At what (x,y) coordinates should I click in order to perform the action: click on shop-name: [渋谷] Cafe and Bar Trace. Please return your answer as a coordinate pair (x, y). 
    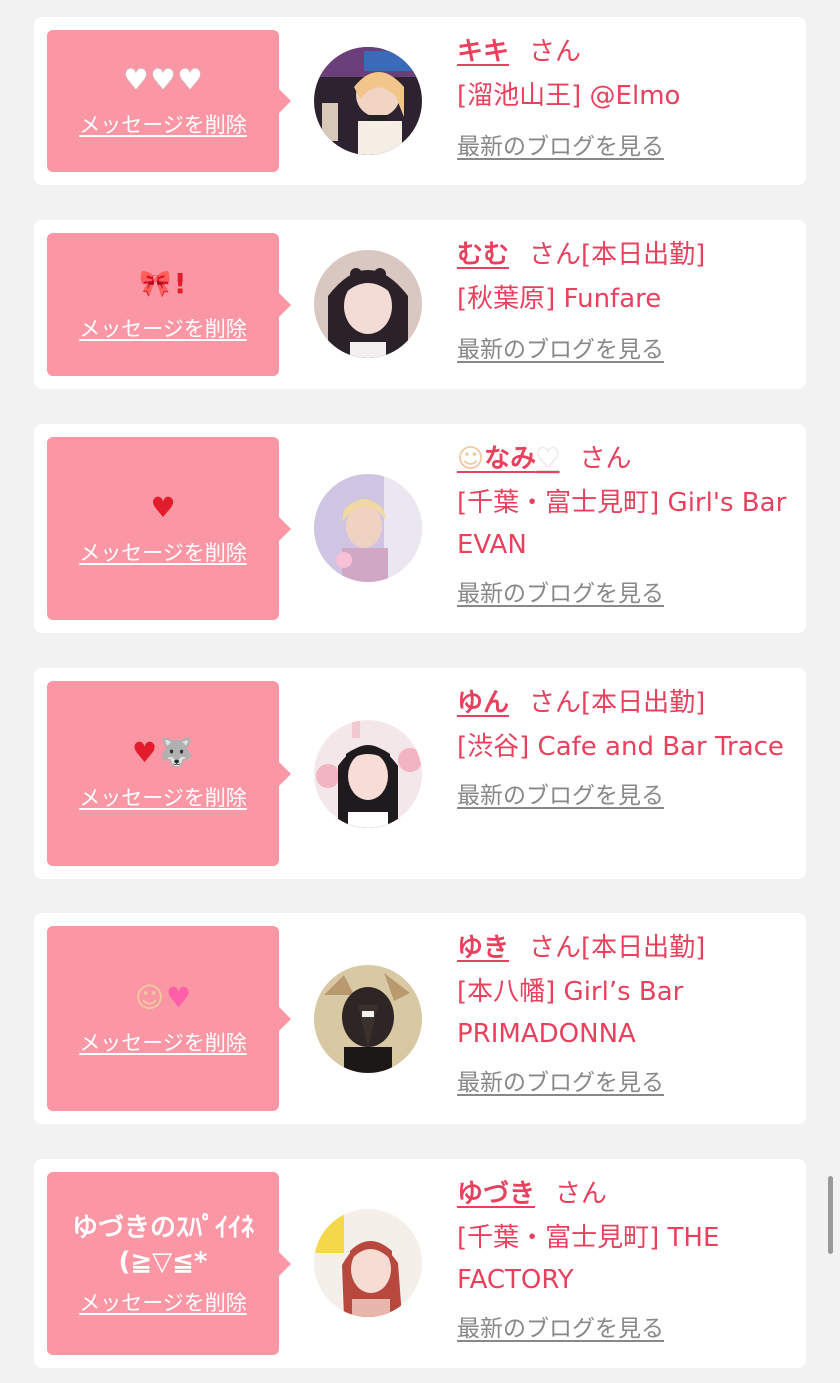
    Looking at the image, I should click on (620, 747).